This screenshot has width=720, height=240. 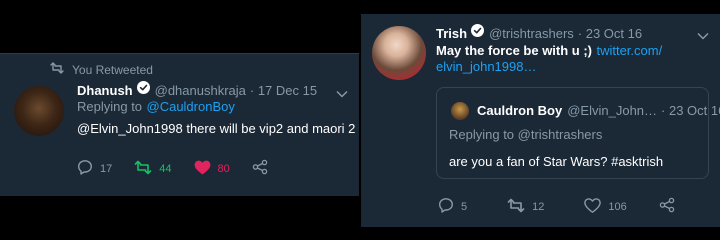 What do you see at coordinates (105, 90) in the screenshot?
I see `author-name: Dhanush` at bounding box center [105, 90].